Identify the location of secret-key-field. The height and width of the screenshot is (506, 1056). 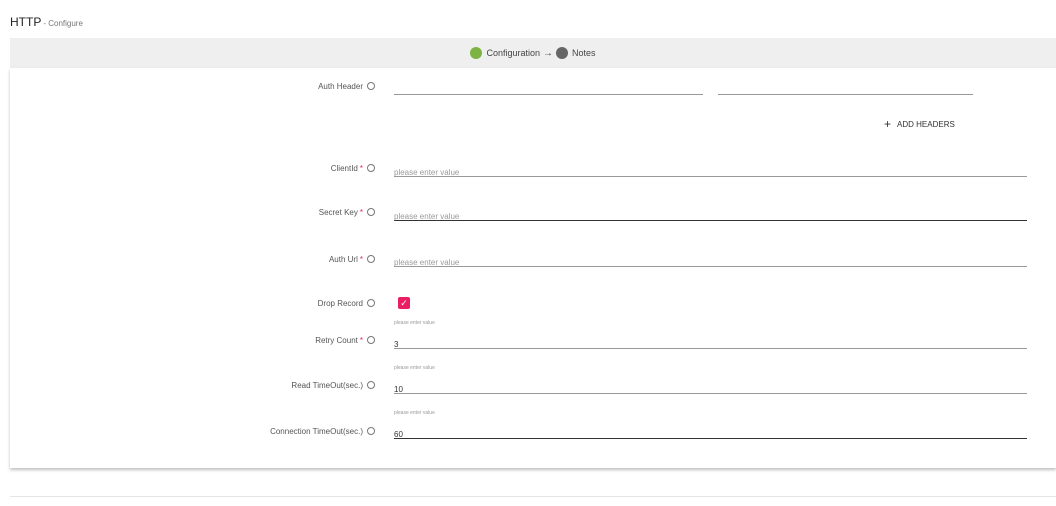
(710, 215).